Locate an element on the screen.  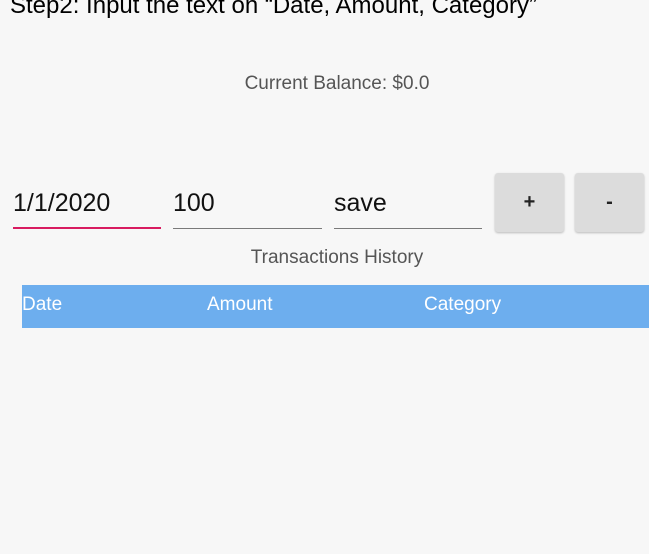
column-header-category: Category is located at coordinates (463, 304).